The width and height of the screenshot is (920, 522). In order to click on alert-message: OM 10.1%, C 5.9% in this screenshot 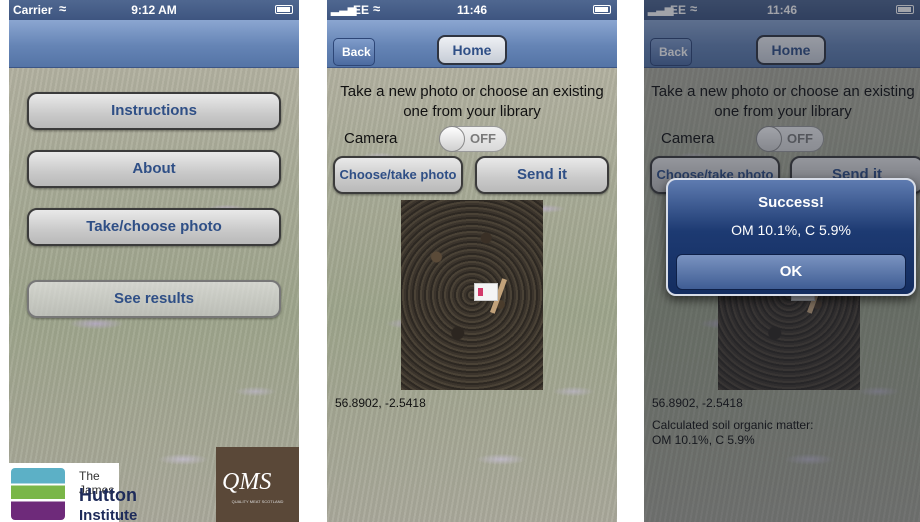, I will do `click(791, 230)`.